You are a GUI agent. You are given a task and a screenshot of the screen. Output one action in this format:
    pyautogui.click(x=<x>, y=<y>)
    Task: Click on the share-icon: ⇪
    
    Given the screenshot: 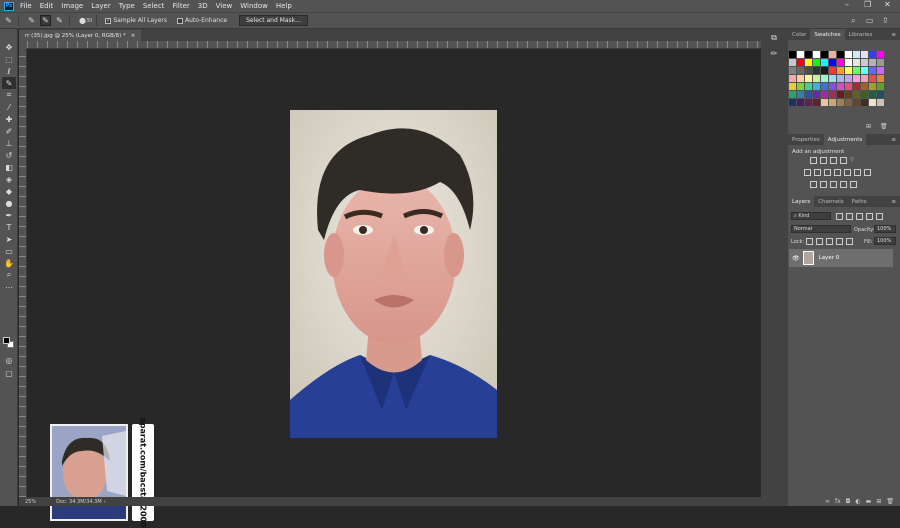 What is the action you would take?
    pyautogui.click(x=885, y=20)
    